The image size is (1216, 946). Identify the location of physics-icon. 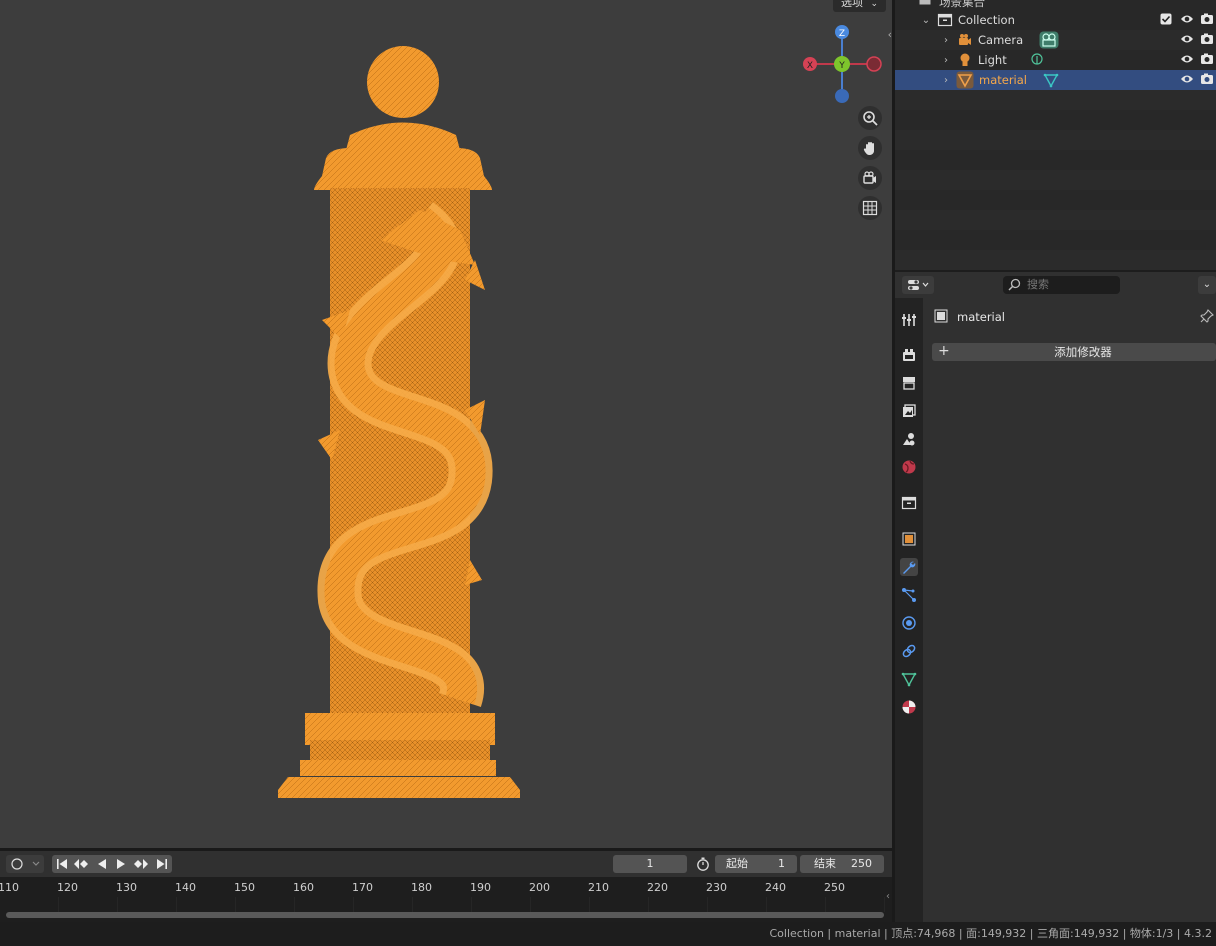
(909, 623).